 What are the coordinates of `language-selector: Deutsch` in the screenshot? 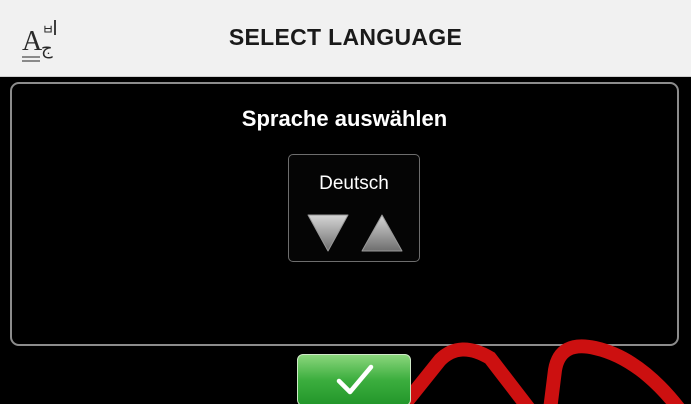 It's located at (354, 208).